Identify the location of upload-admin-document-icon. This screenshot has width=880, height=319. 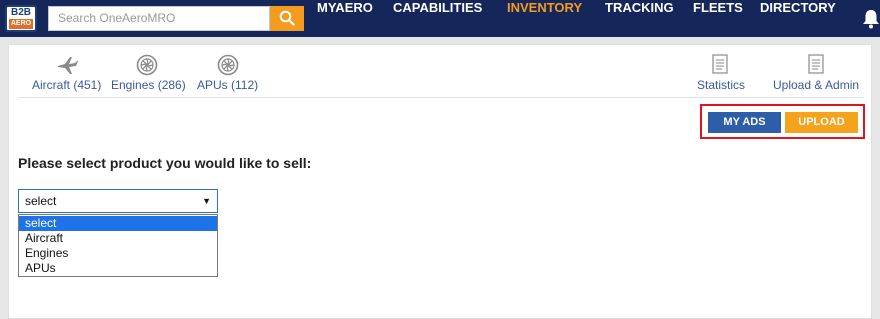
(816, 64).